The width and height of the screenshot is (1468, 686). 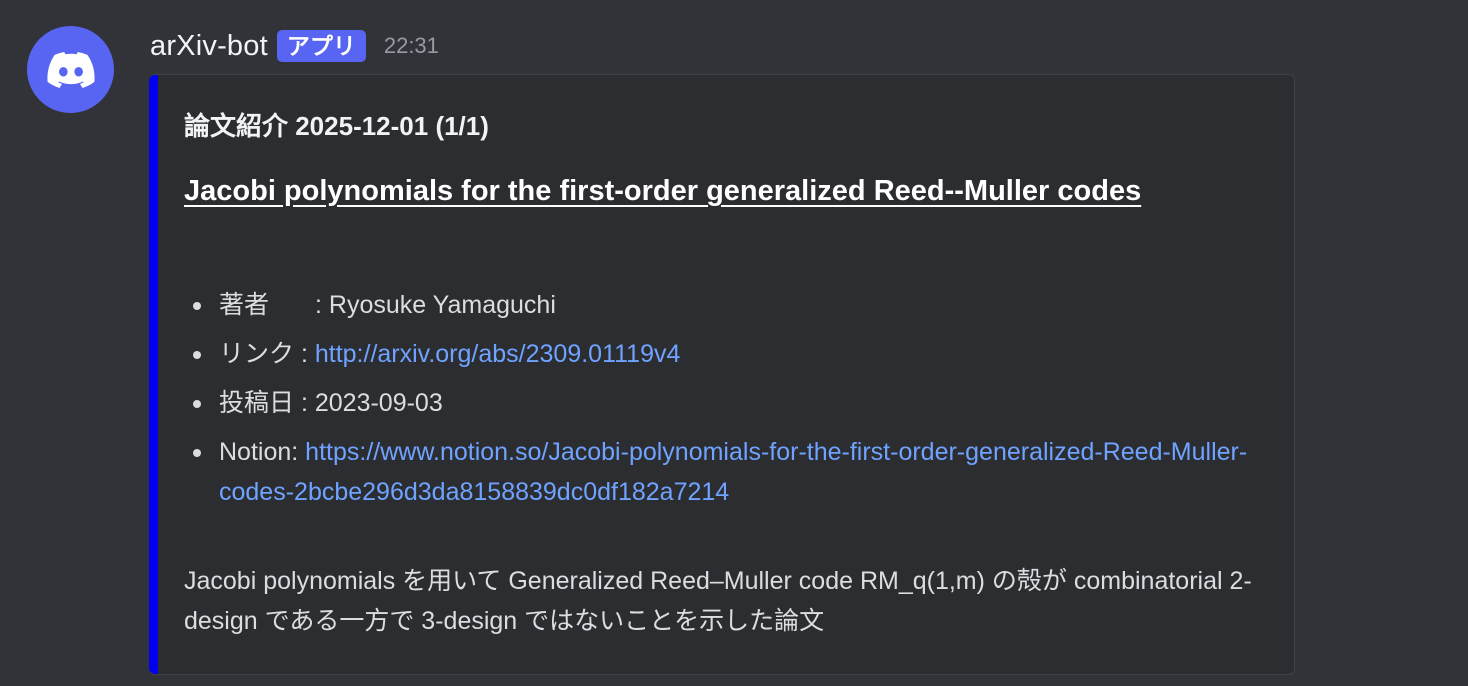 I want to click on link-label: リンク, so click(x=257, y=354).